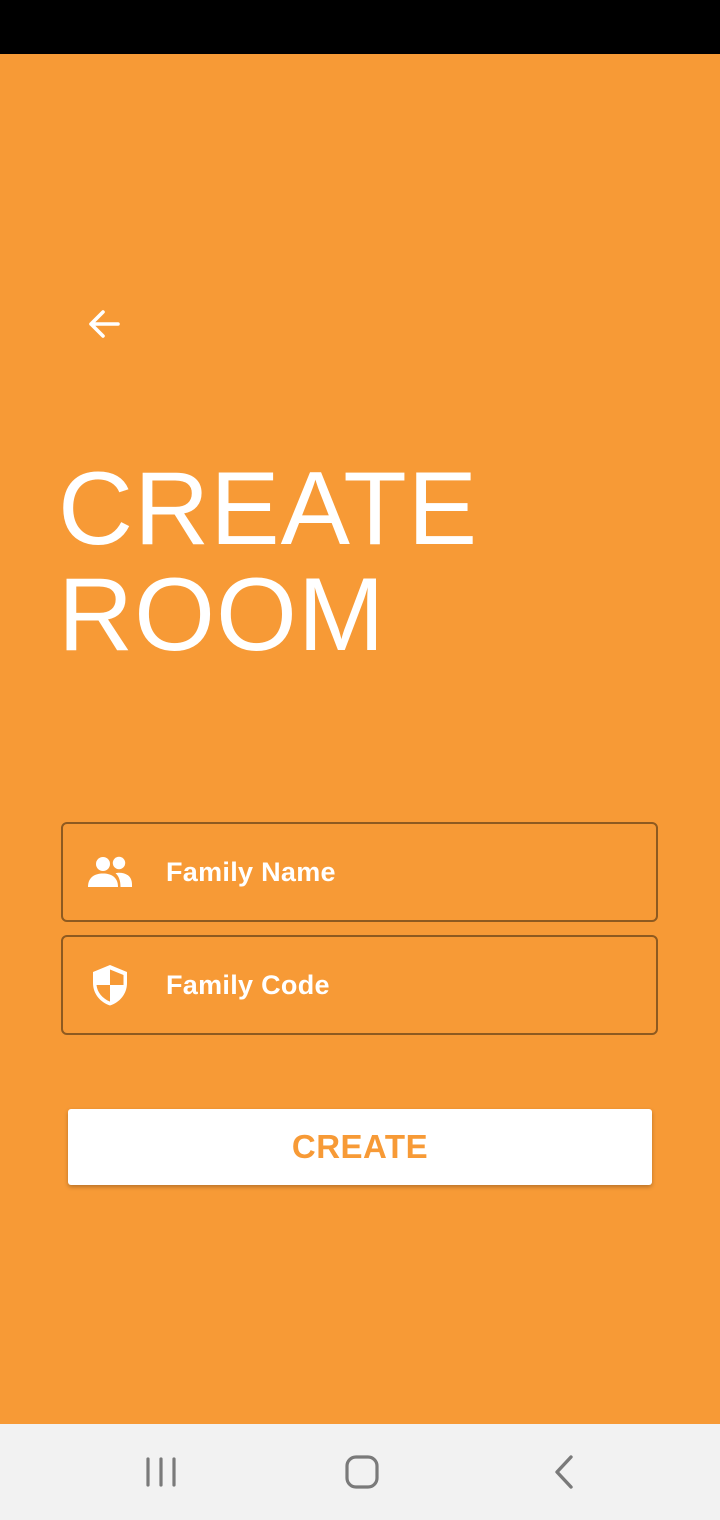 The width and height of the screenshot is (720, 1520). What do you see at coordinates (248, 984) in the screenshot?
I see `family-code-placeholder: Family Code` at bounding box center [248, 984].